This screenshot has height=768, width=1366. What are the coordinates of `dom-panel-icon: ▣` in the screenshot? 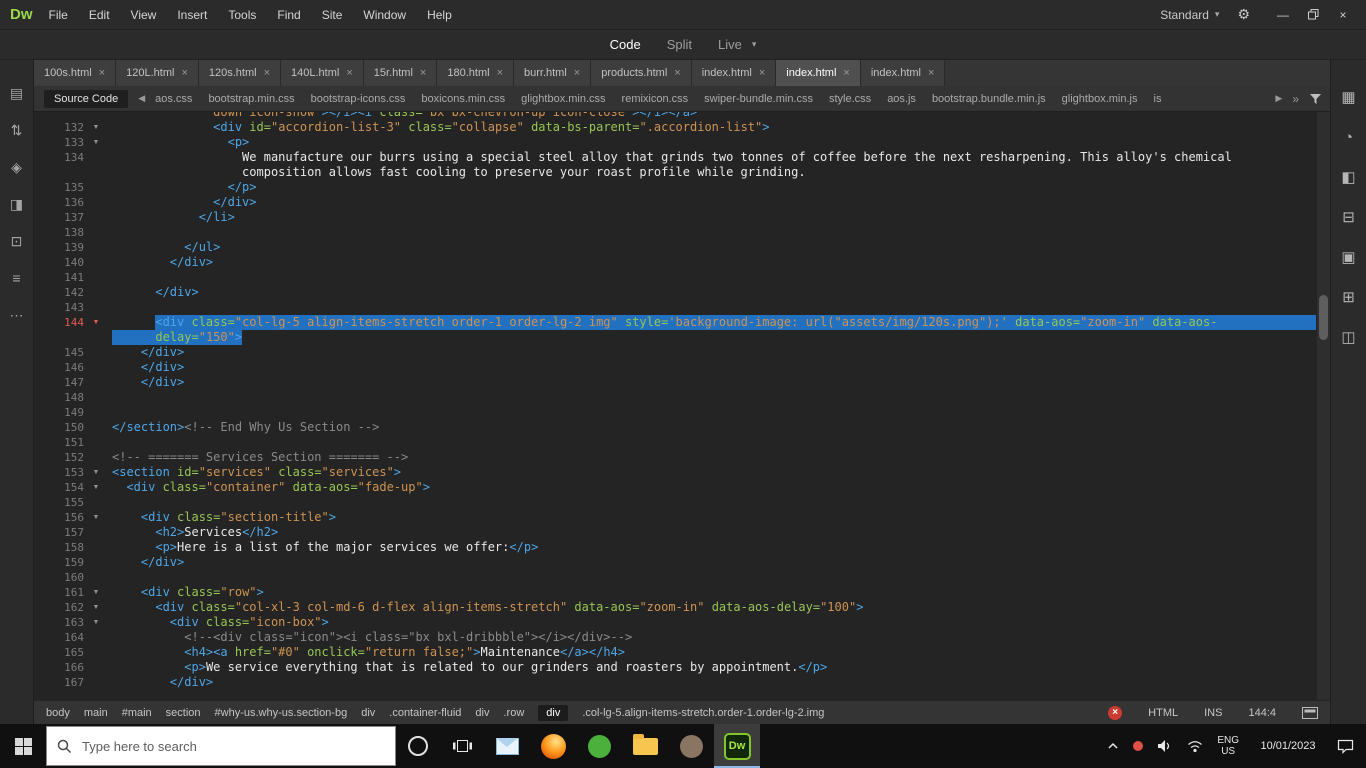 It's located at (1348, 257).